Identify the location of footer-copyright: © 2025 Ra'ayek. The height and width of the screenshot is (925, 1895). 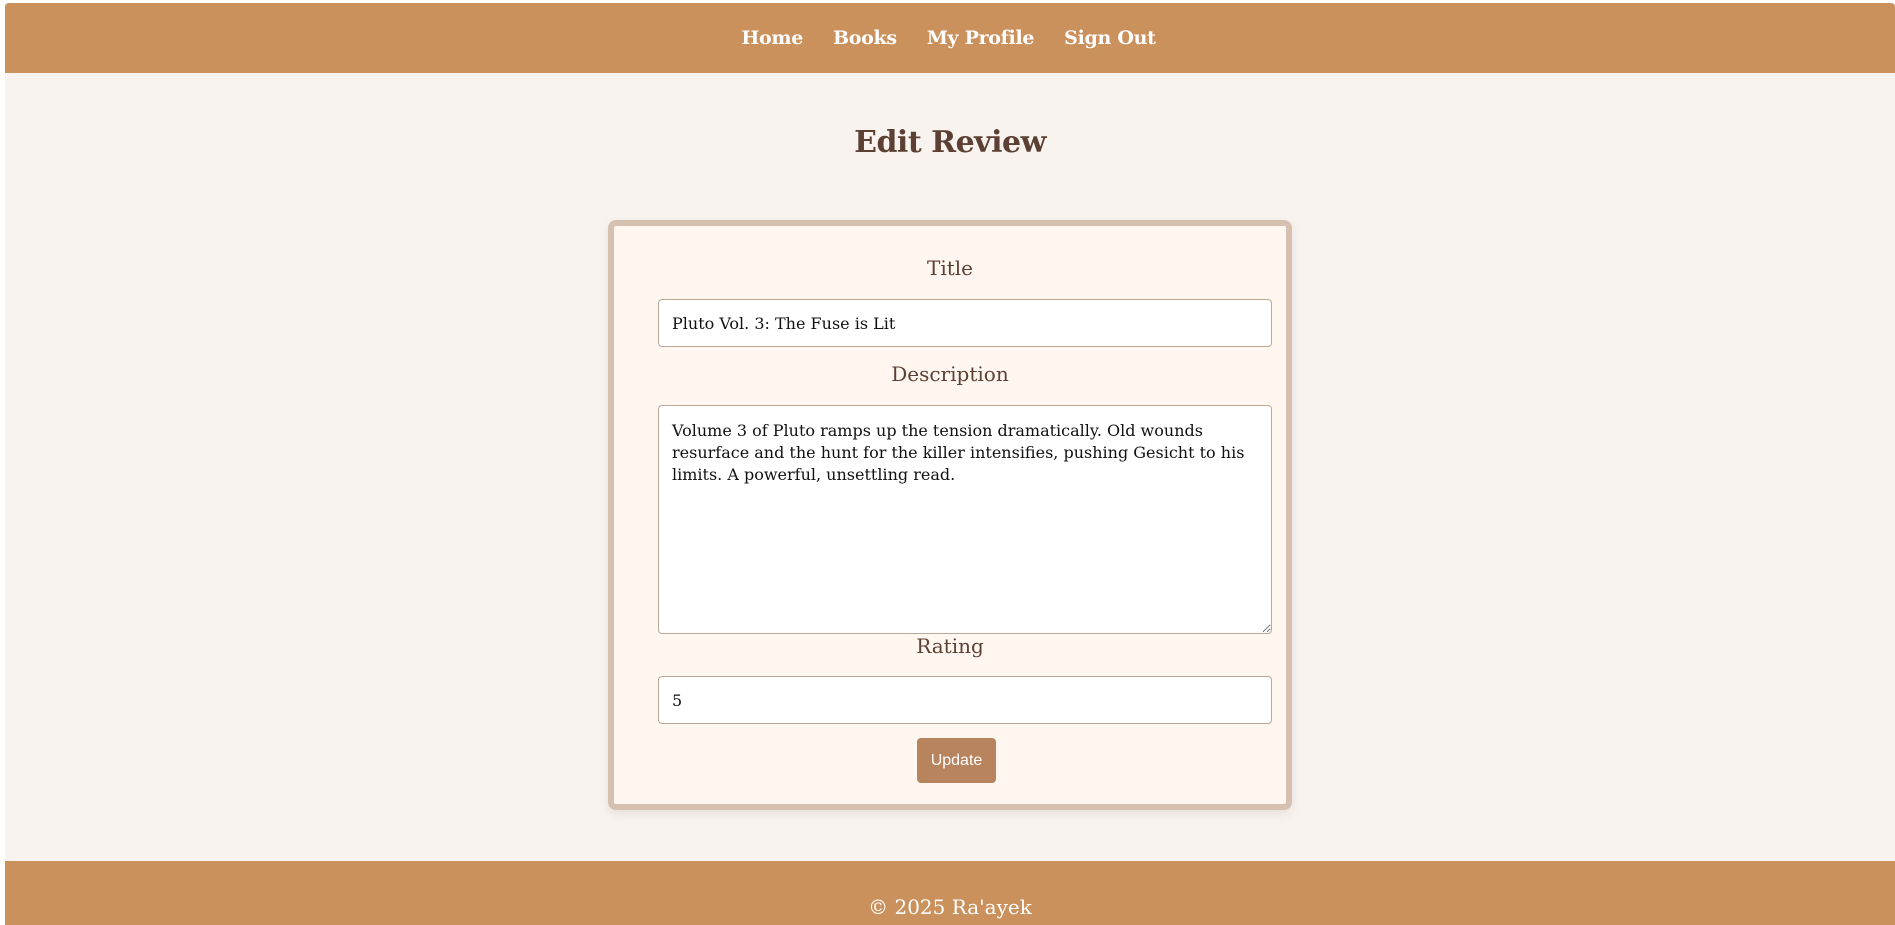
(950, 907).